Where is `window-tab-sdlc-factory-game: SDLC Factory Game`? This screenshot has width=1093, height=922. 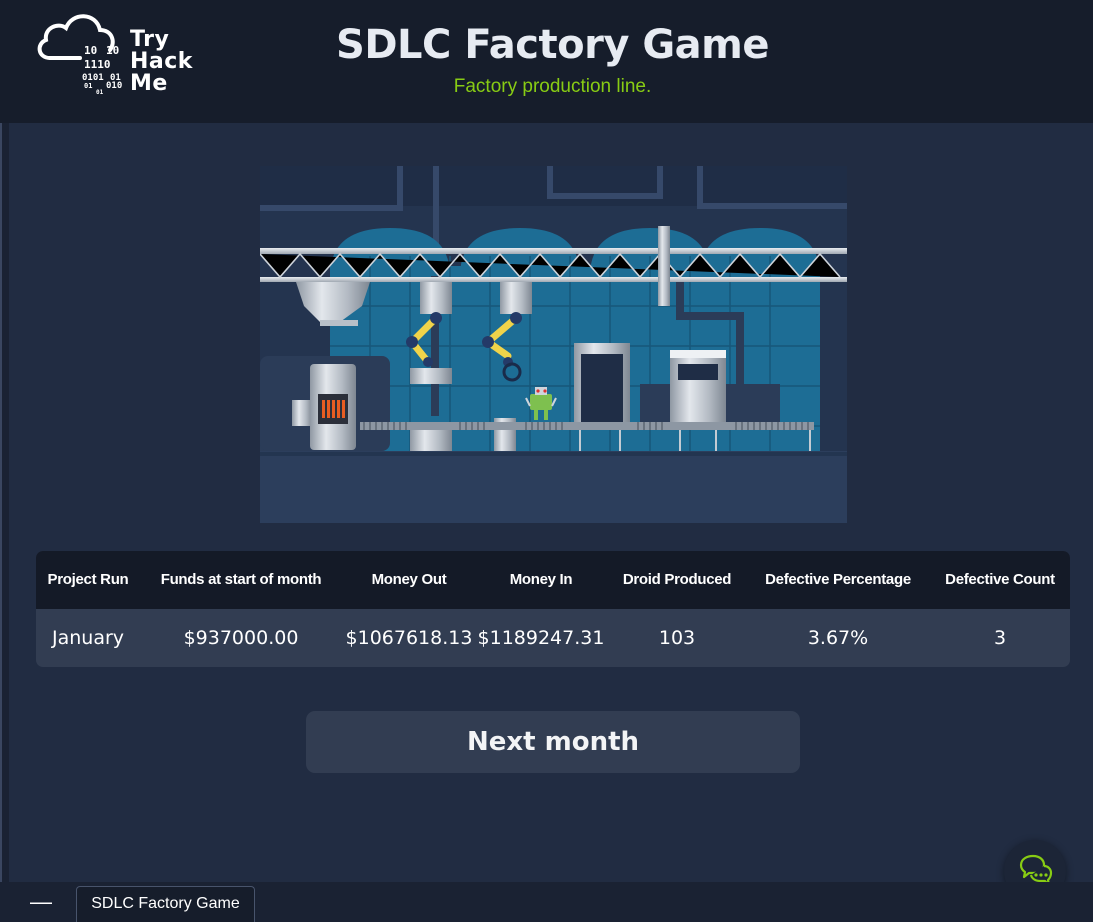
window-tab-sdlc-factory-game: SDLC Factory Game is located at coordinates (165, 904).